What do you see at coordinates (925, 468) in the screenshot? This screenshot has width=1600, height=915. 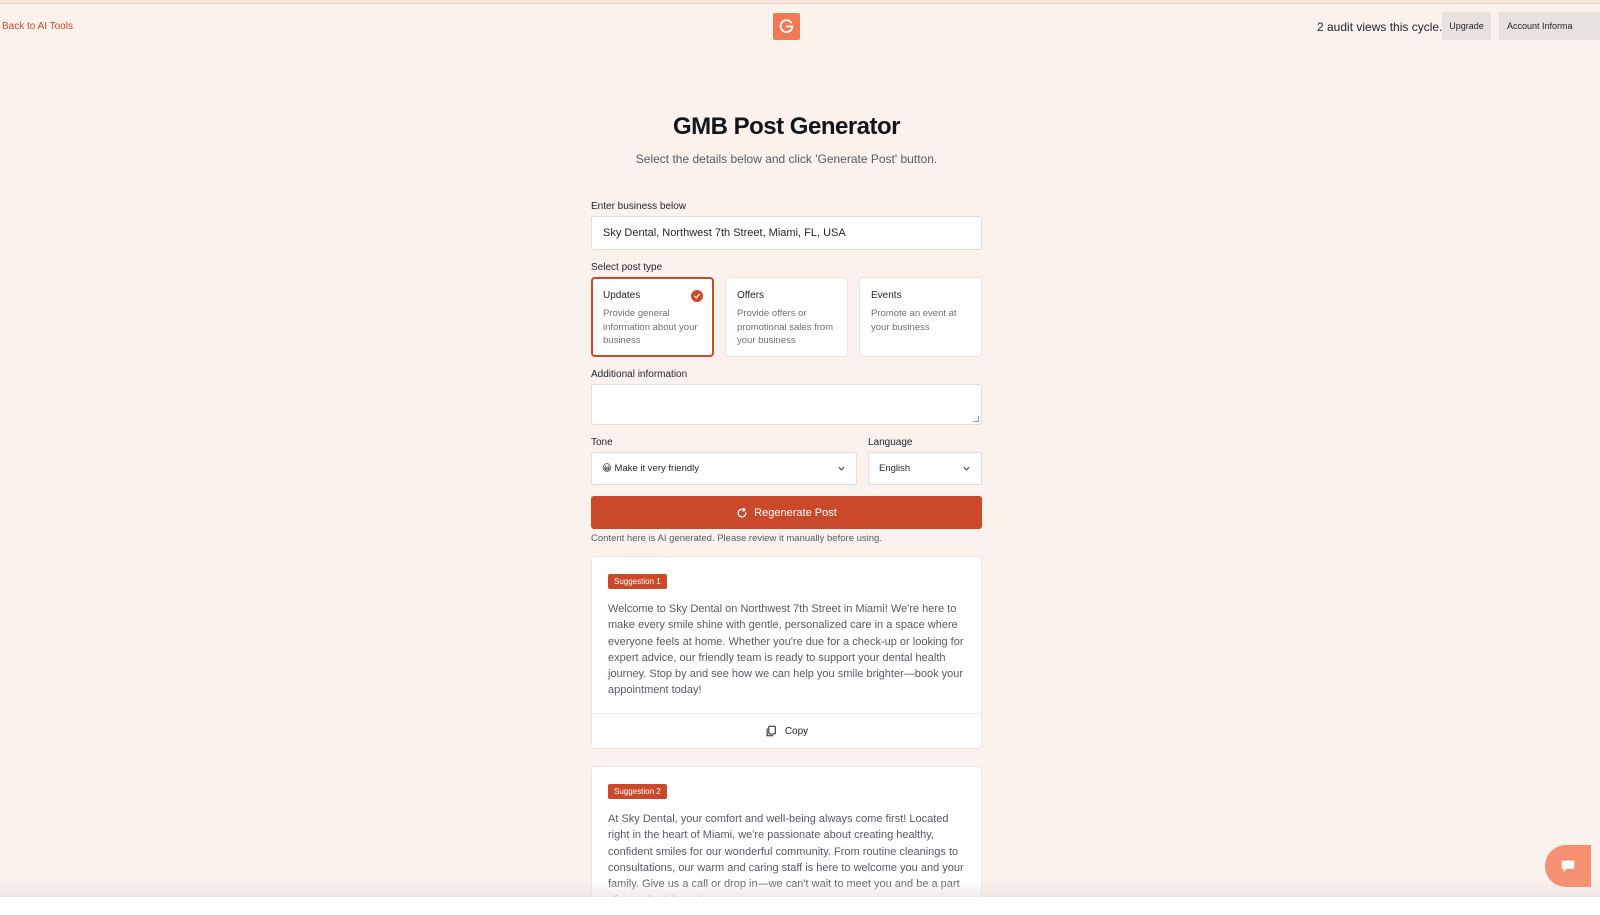 I see `language-select: English` at bounding box center [925, 468].